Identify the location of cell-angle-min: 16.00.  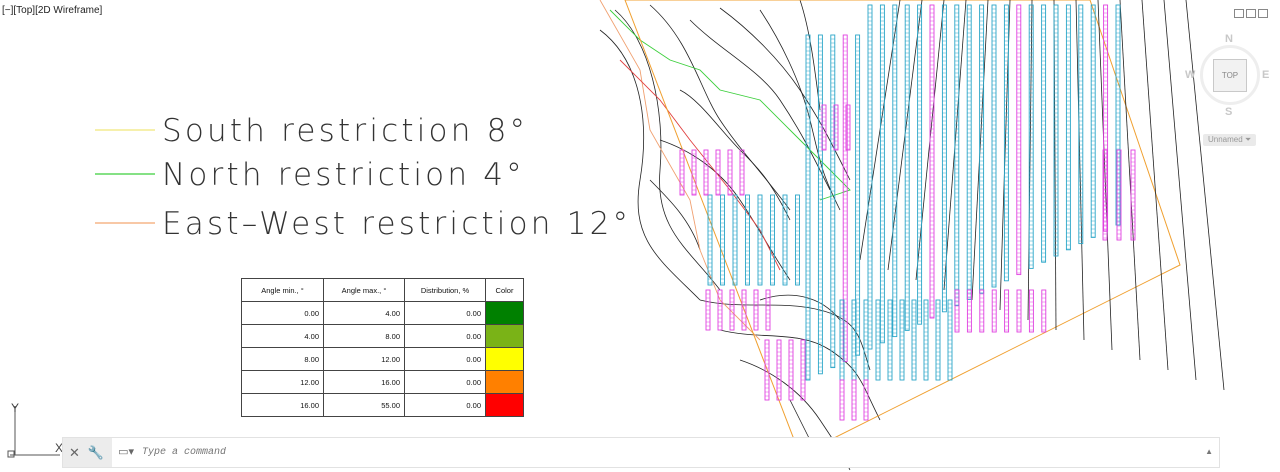
(282, 405).